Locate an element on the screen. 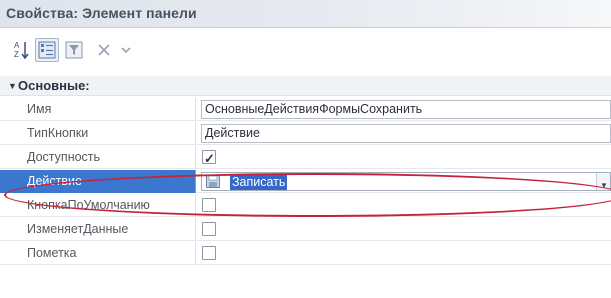 This screenshot has height=298, width=611. property-value-cell: ✓ is located at coordinates (403, 157).